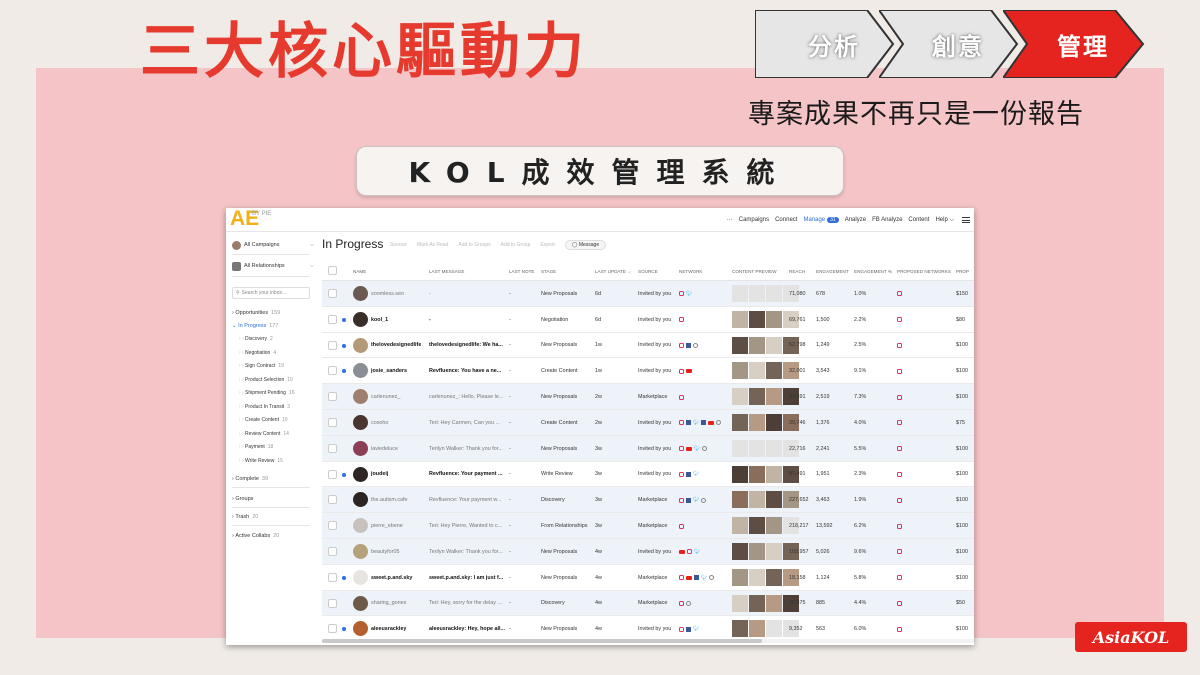 This screenshot has width=1200, height=675. I want to click on sidebar-stage-item: ⁝ › Discovery 2, so click(256, 339).